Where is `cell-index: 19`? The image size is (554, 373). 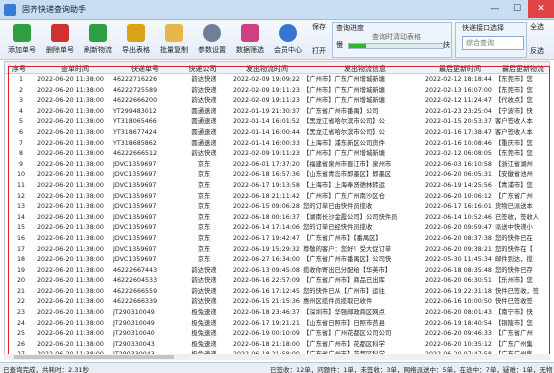
cell-index: 19 is located at coordinates (20, 270).